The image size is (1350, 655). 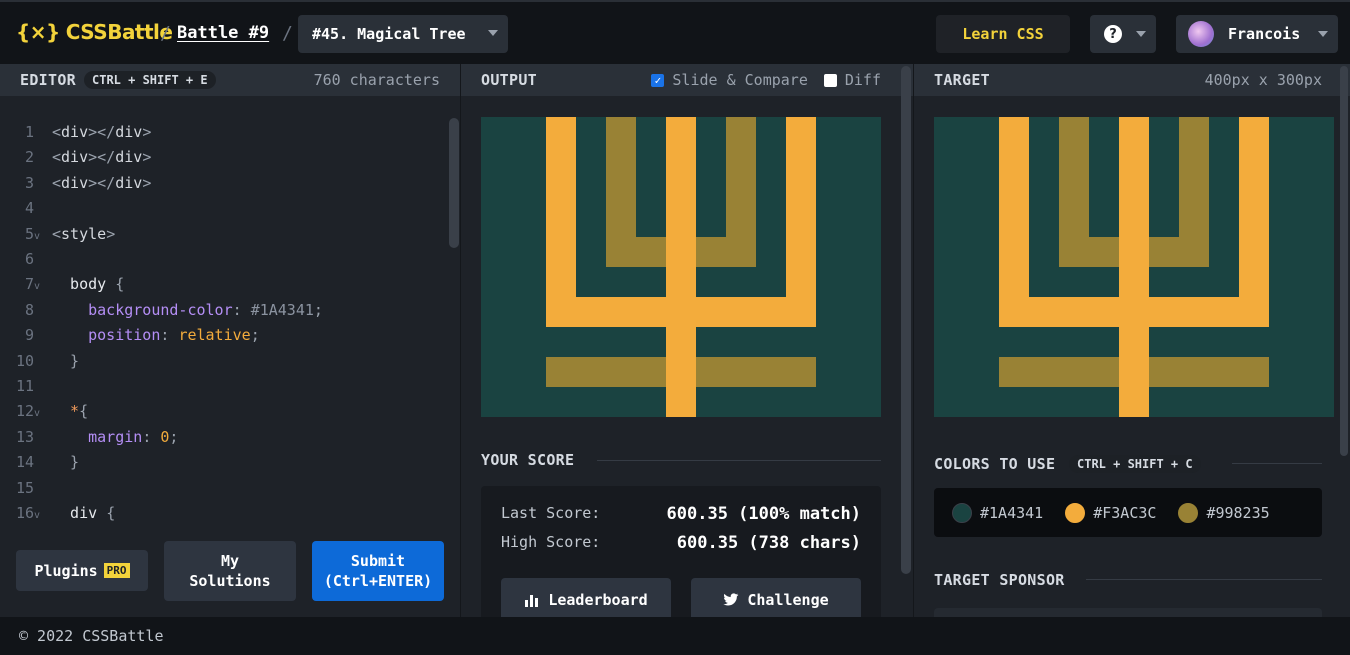 I want to click on line-number: 13, so click(x=24, y=436).